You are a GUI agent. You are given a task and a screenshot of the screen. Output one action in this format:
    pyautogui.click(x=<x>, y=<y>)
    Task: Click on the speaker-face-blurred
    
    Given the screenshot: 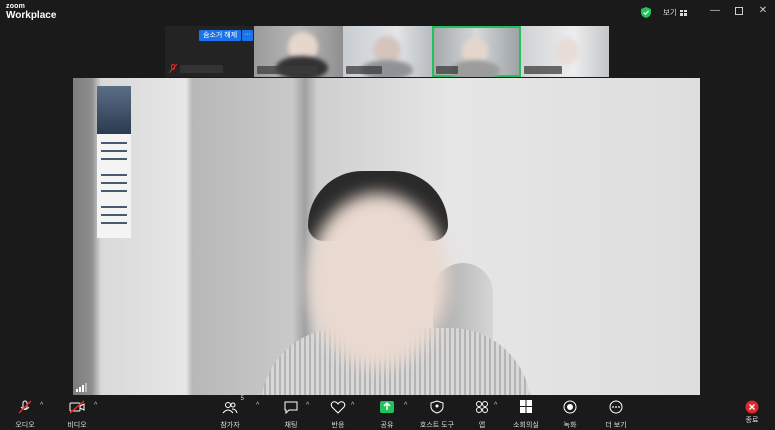 What is the action you would take?
    pyautogui.click(x=378, y=280)
    